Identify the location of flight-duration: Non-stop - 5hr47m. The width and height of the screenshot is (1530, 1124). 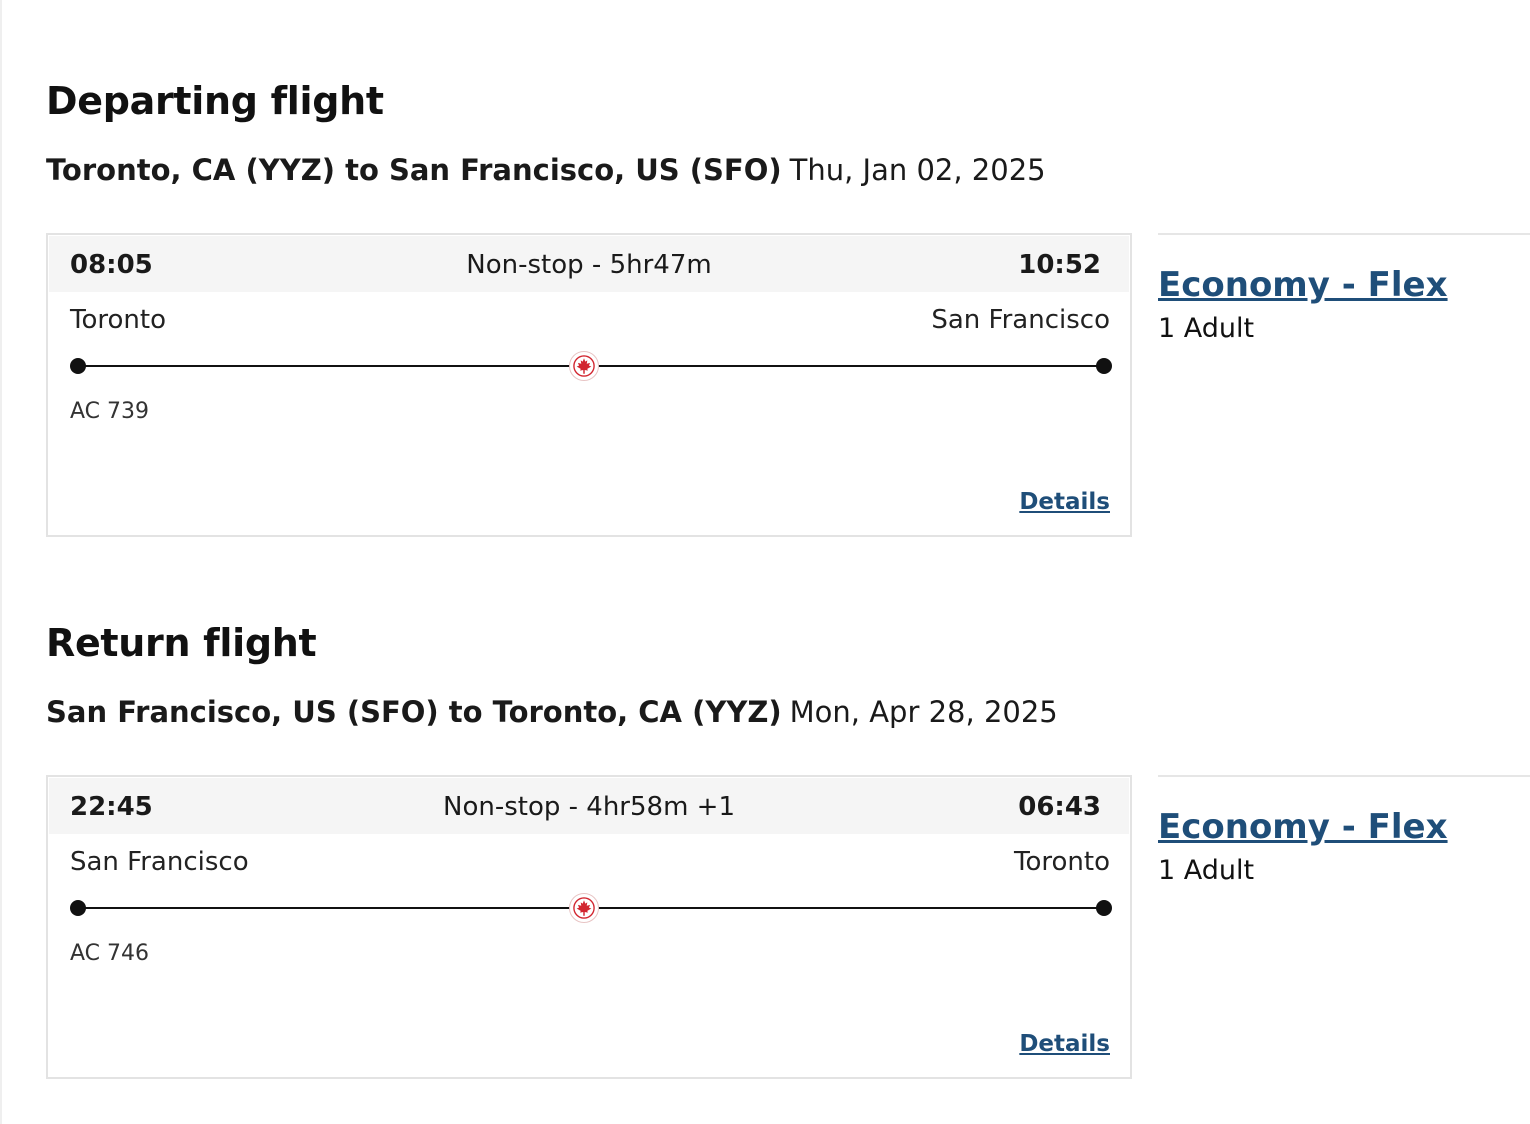
(589, 265).